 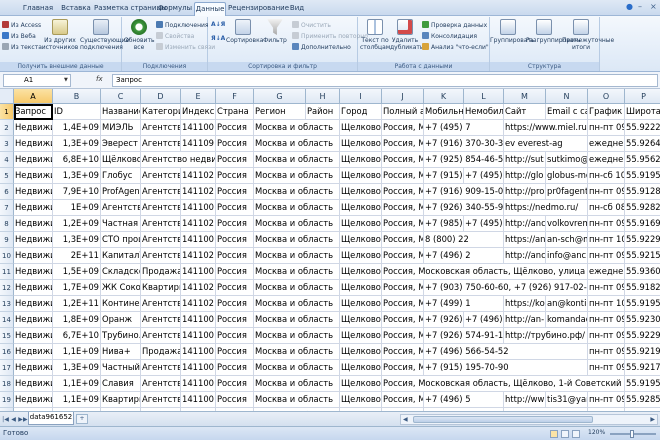 What do you see at coordinates (7, 256) in the screenshot?
I see `row-header: 10` at bounding box center [7, 256].